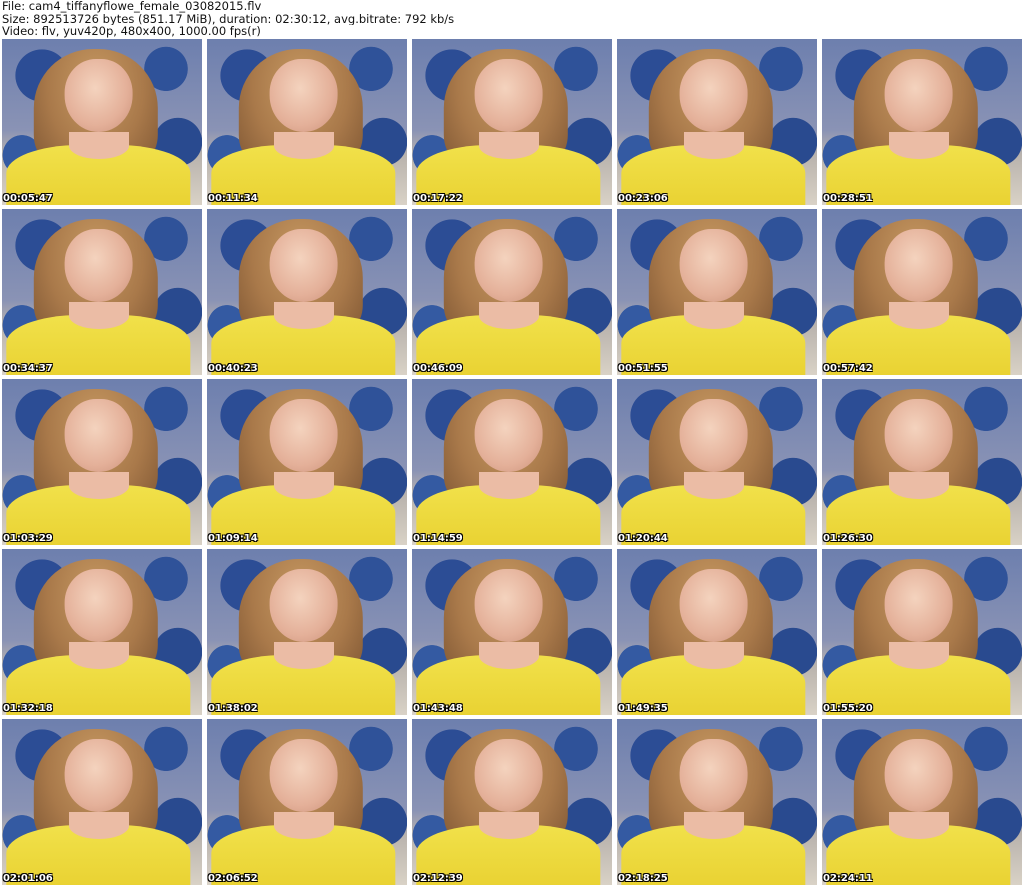 The height and width of the screenshot is (889, 1024). I want to click on thumbnail-timestamp: 02:01:06, so click(28, 878).